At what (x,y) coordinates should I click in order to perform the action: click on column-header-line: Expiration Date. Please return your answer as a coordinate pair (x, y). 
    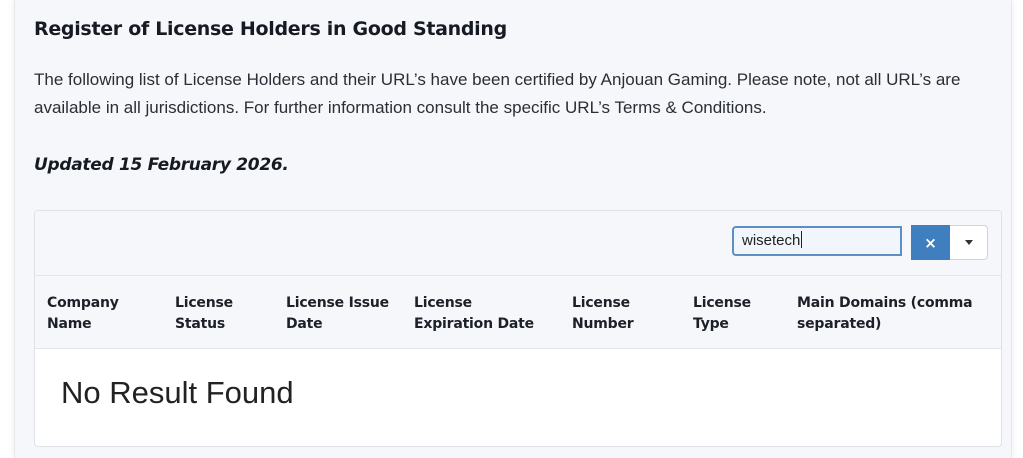
    Looking at the image, I should click on (474, 324).